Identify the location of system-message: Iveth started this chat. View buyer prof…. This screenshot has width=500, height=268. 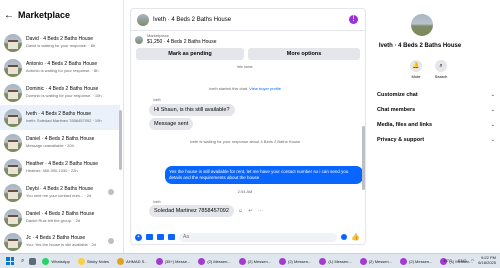
(245, 88).